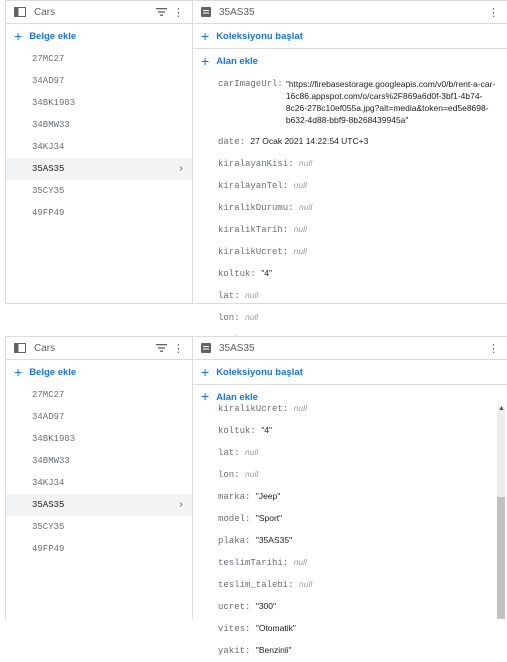 The image size is (507, 662). Describe the element at coordinates (274, 540) in the screenshot. I see `field-value: "35AS35"` at that location.